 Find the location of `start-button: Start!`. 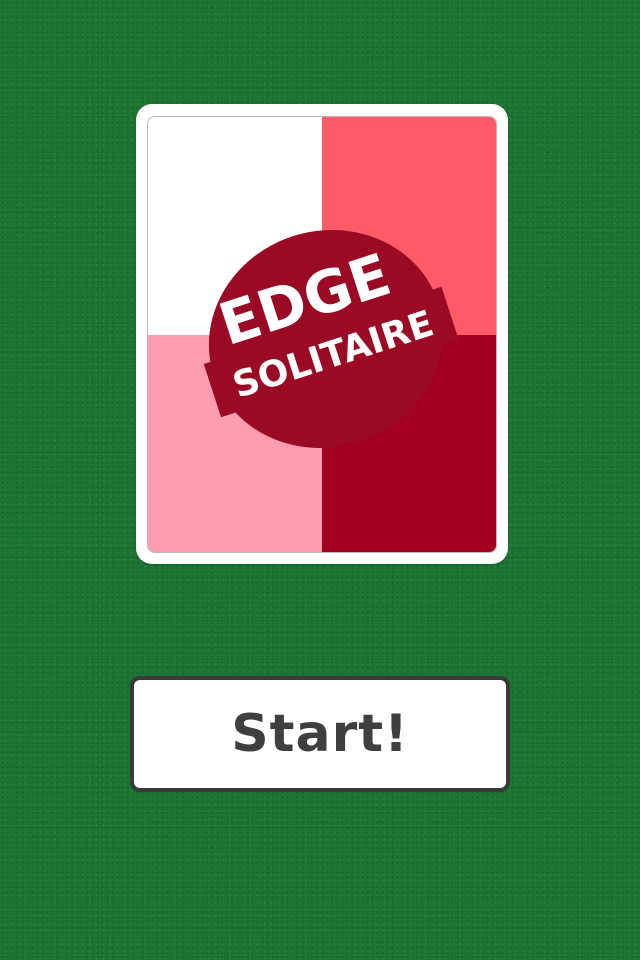

start-button: Start! is located at coordinates (320, 734).